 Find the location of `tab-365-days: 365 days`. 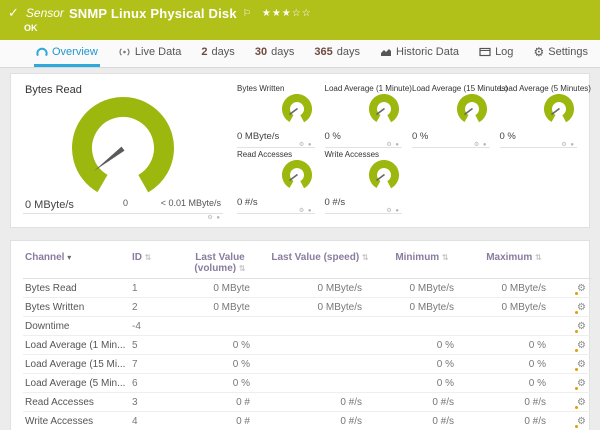

tab-365-days: 365 days is located at coordinates (337, 53).